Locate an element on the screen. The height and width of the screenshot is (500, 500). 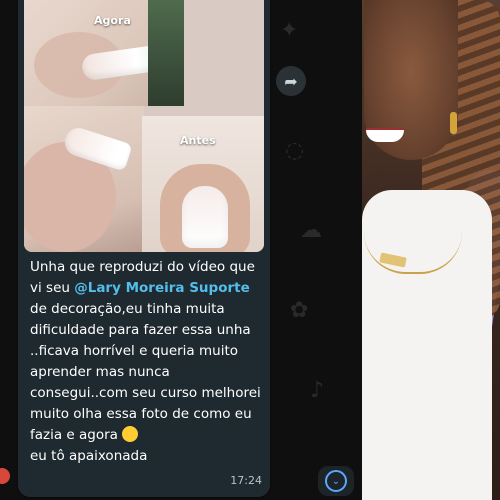
smile is located at coordinates (385, 136).